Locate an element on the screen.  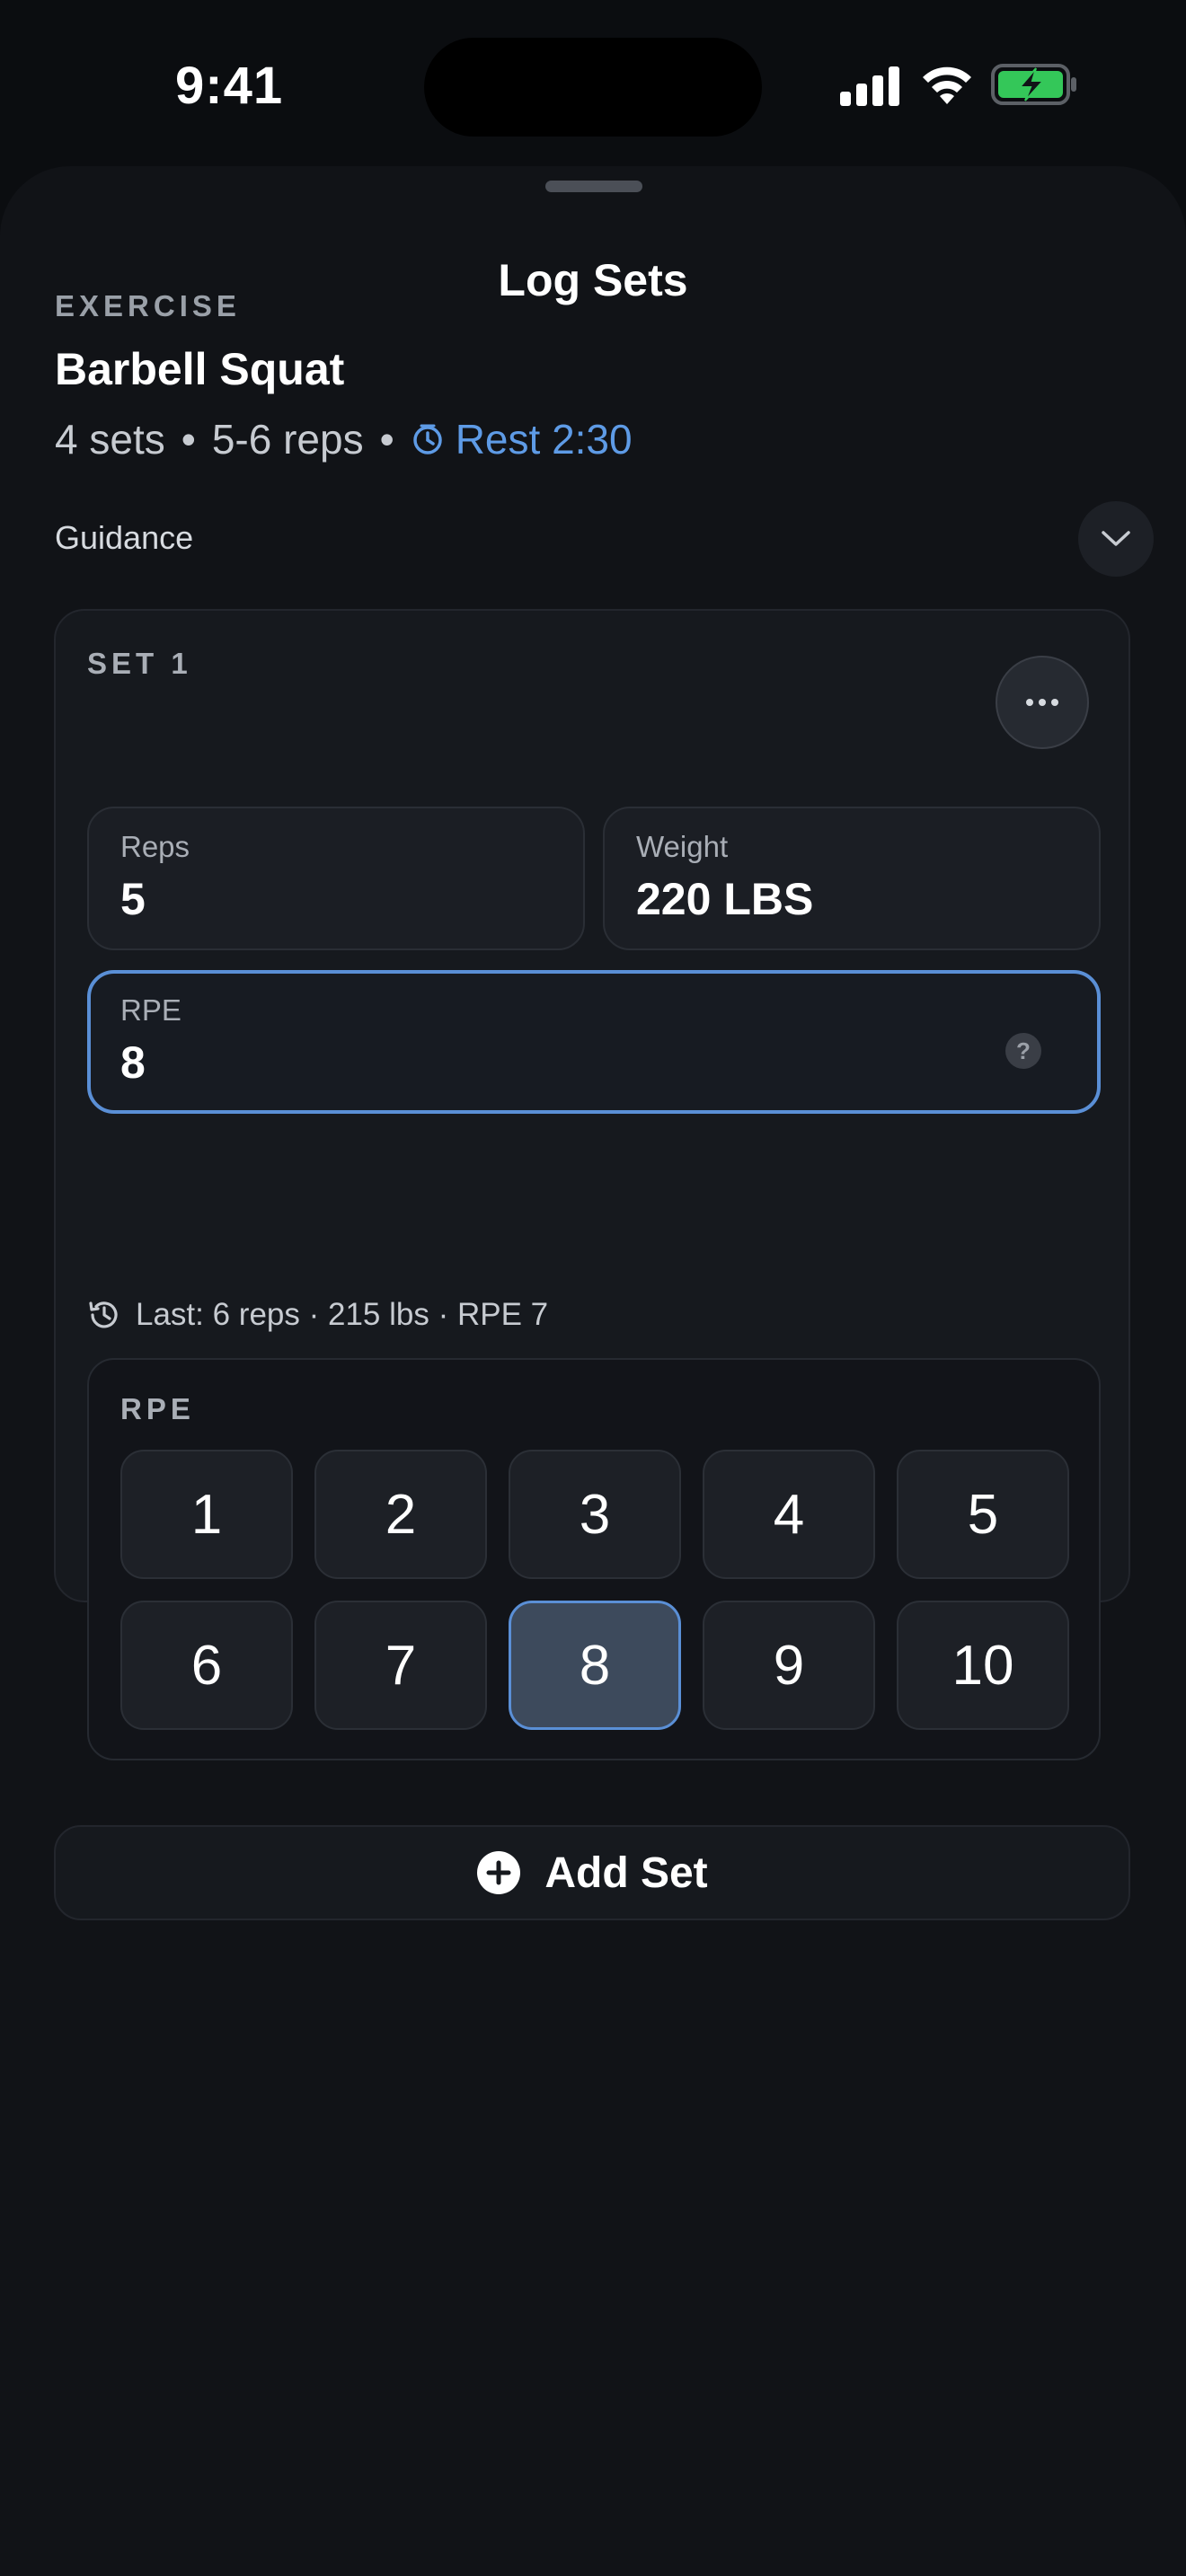
help-icon: ? is located at coordinates (1023, 1051).